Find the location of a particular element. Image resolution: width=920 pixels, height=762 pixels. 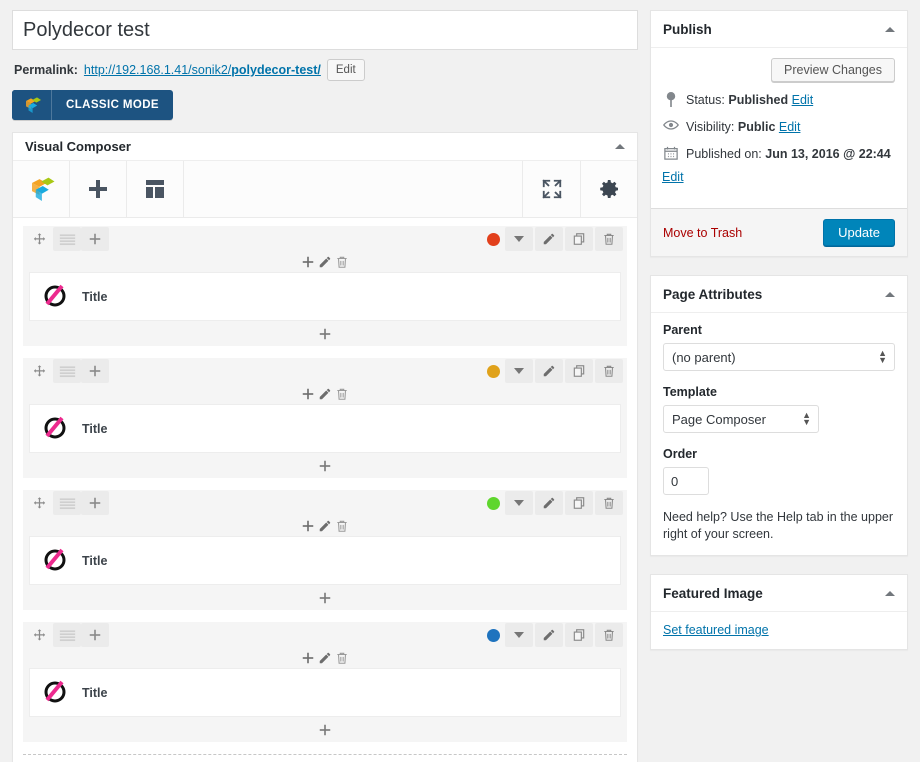

page-attributes-toggle-icon is located at coordinates (890, 294).